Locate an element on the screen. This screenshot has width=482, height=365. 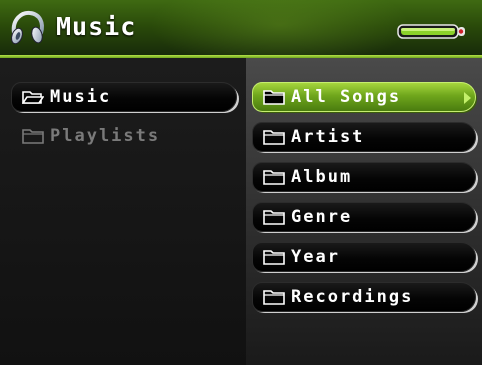
folder-open-icon is located at coordinates (33, 97).